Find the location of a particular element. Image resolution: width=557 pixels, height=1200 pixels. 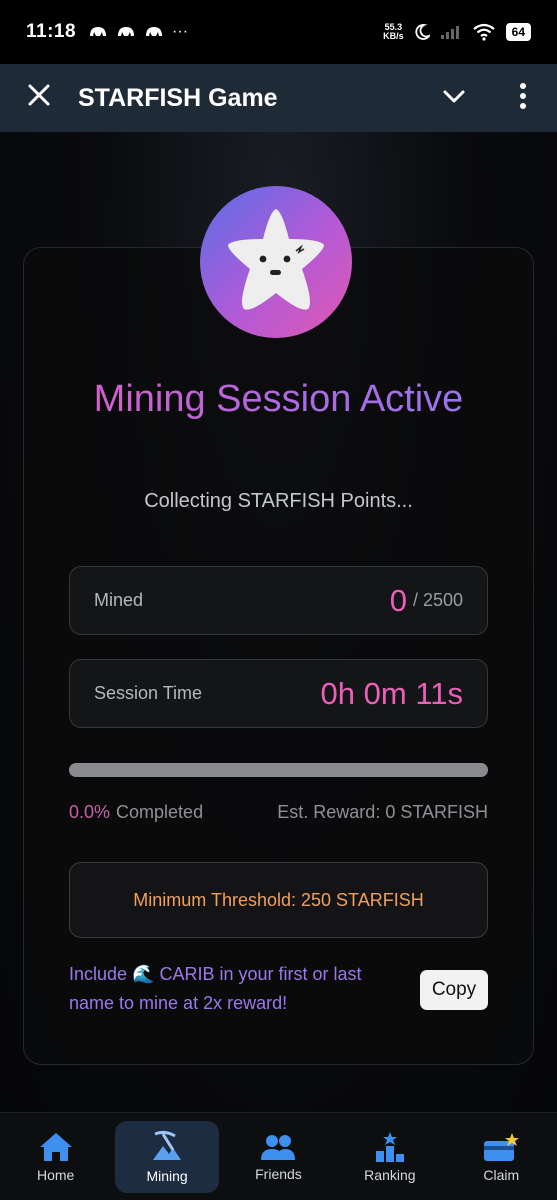

more-notifications: ··· is located at coordinates (180, 31).